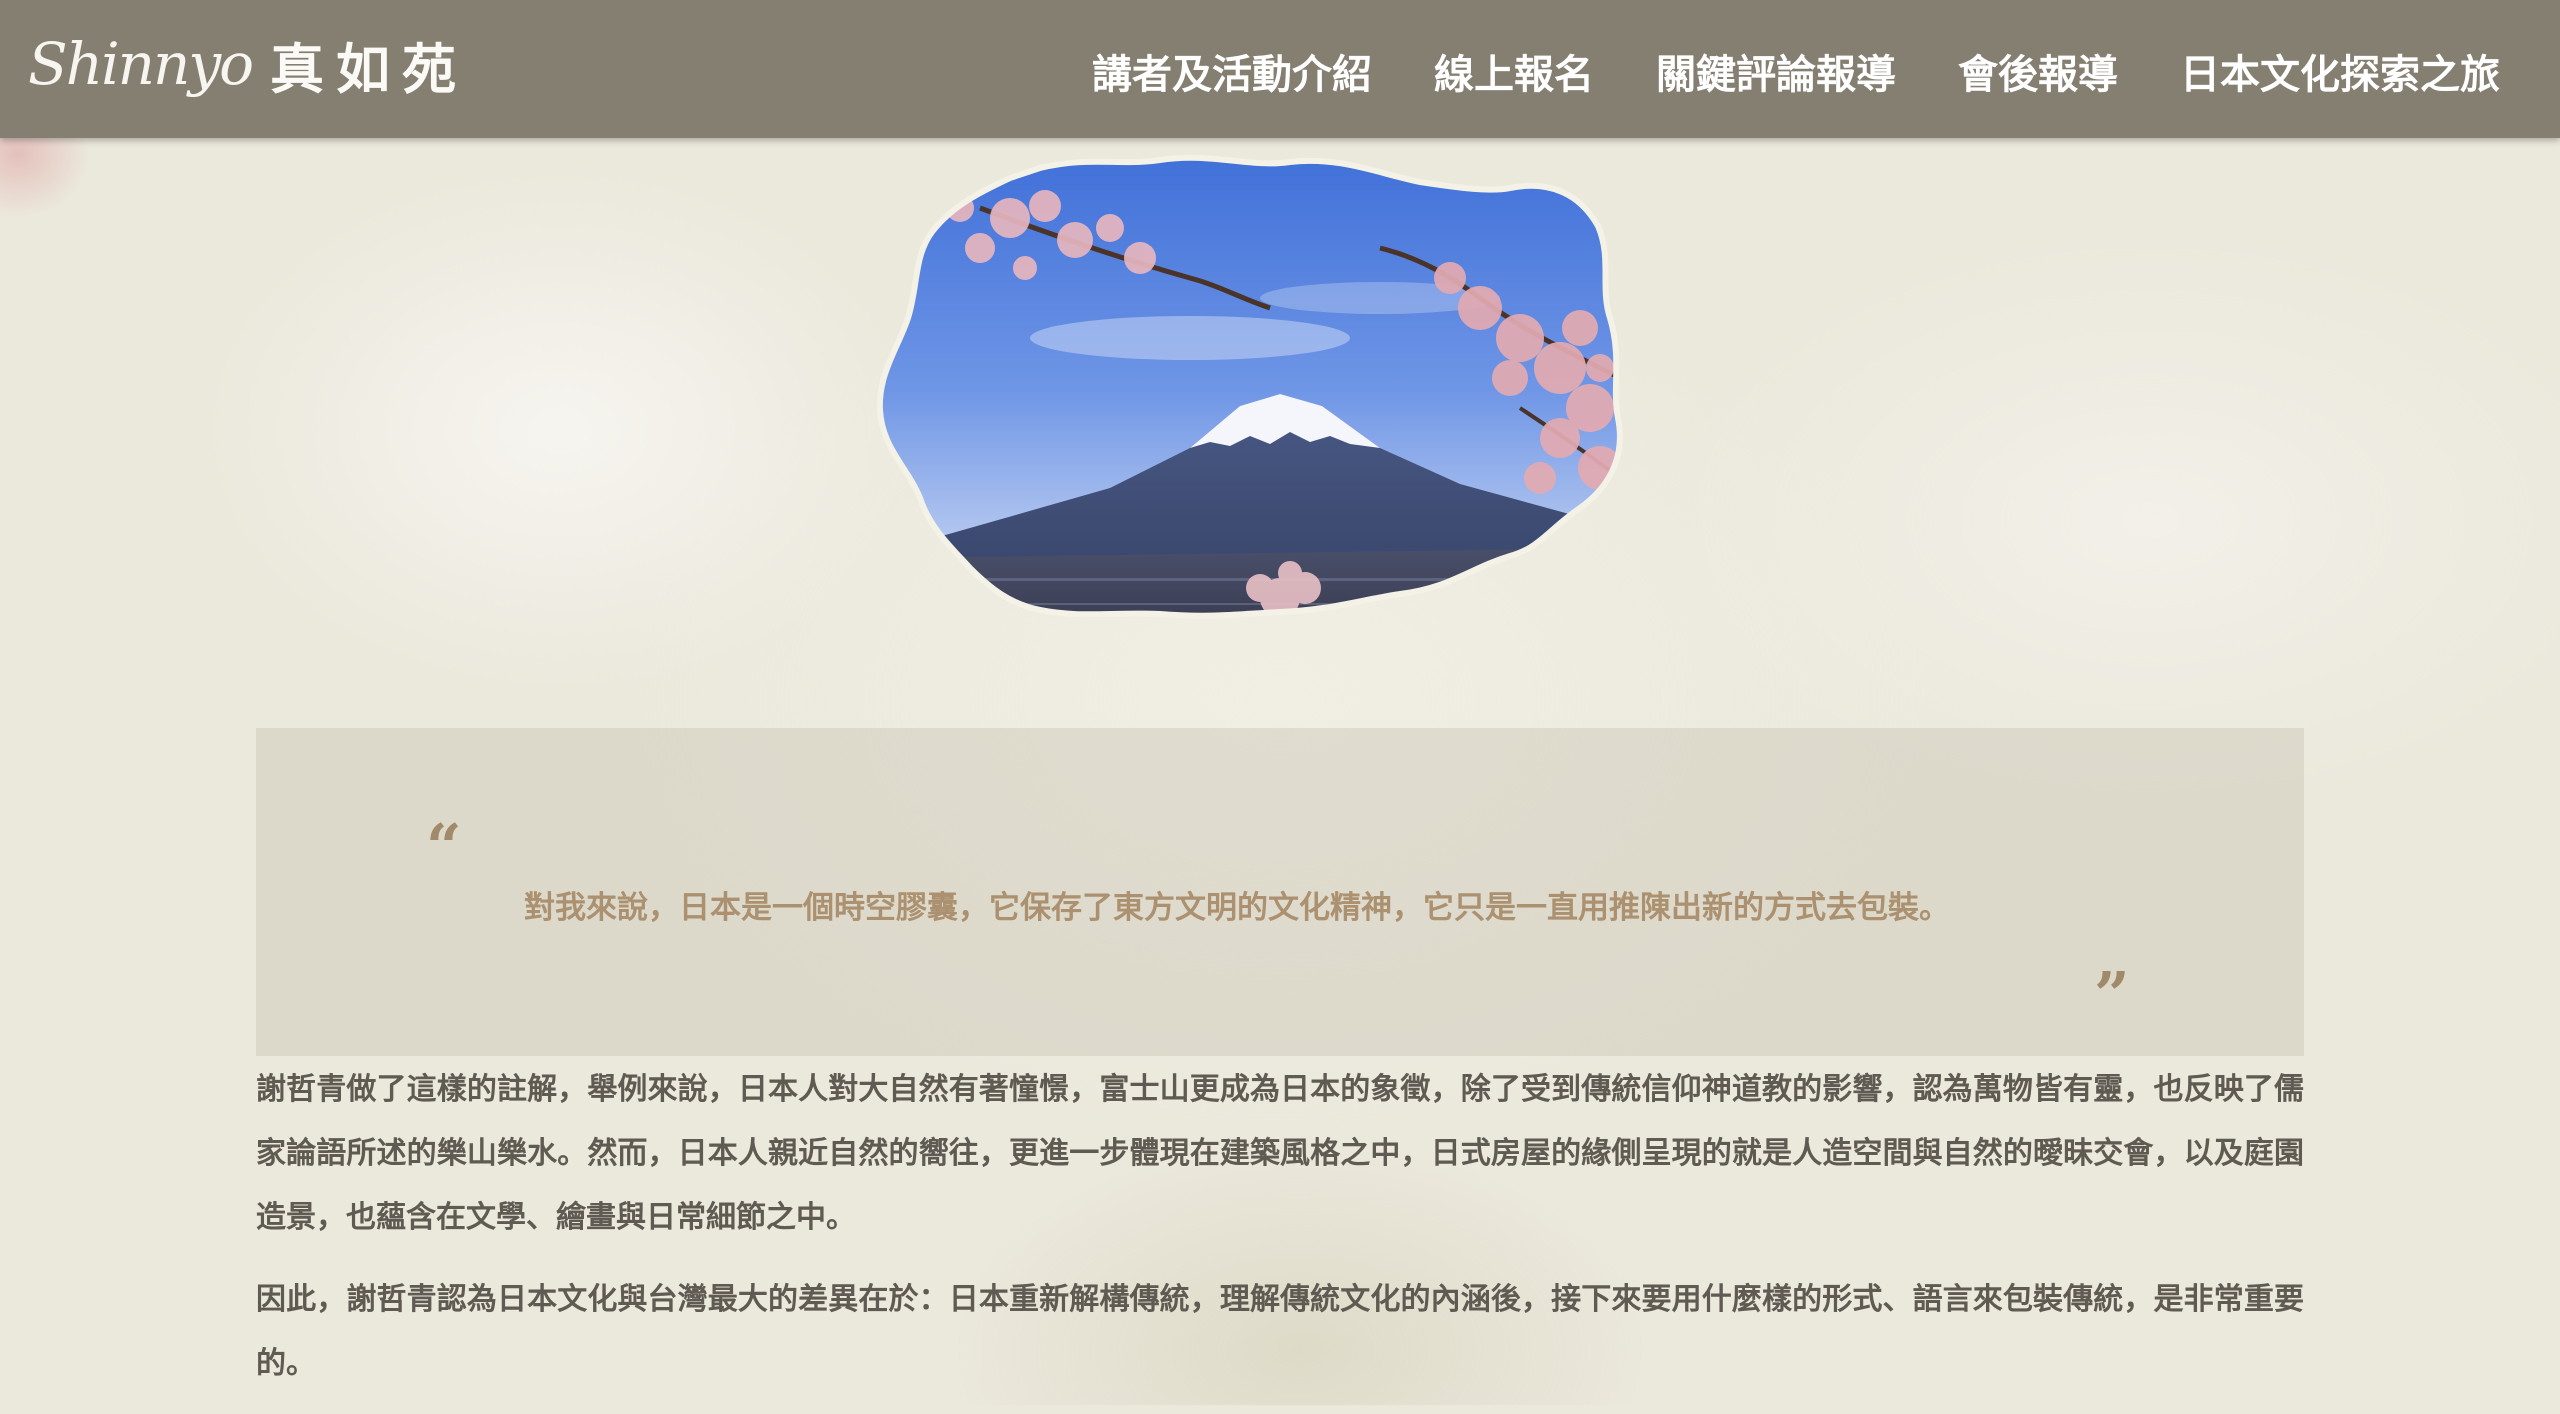 The image size is (2560, 1414). I want to click on nav-item-registration: 線上報名, so click(1514, 71).